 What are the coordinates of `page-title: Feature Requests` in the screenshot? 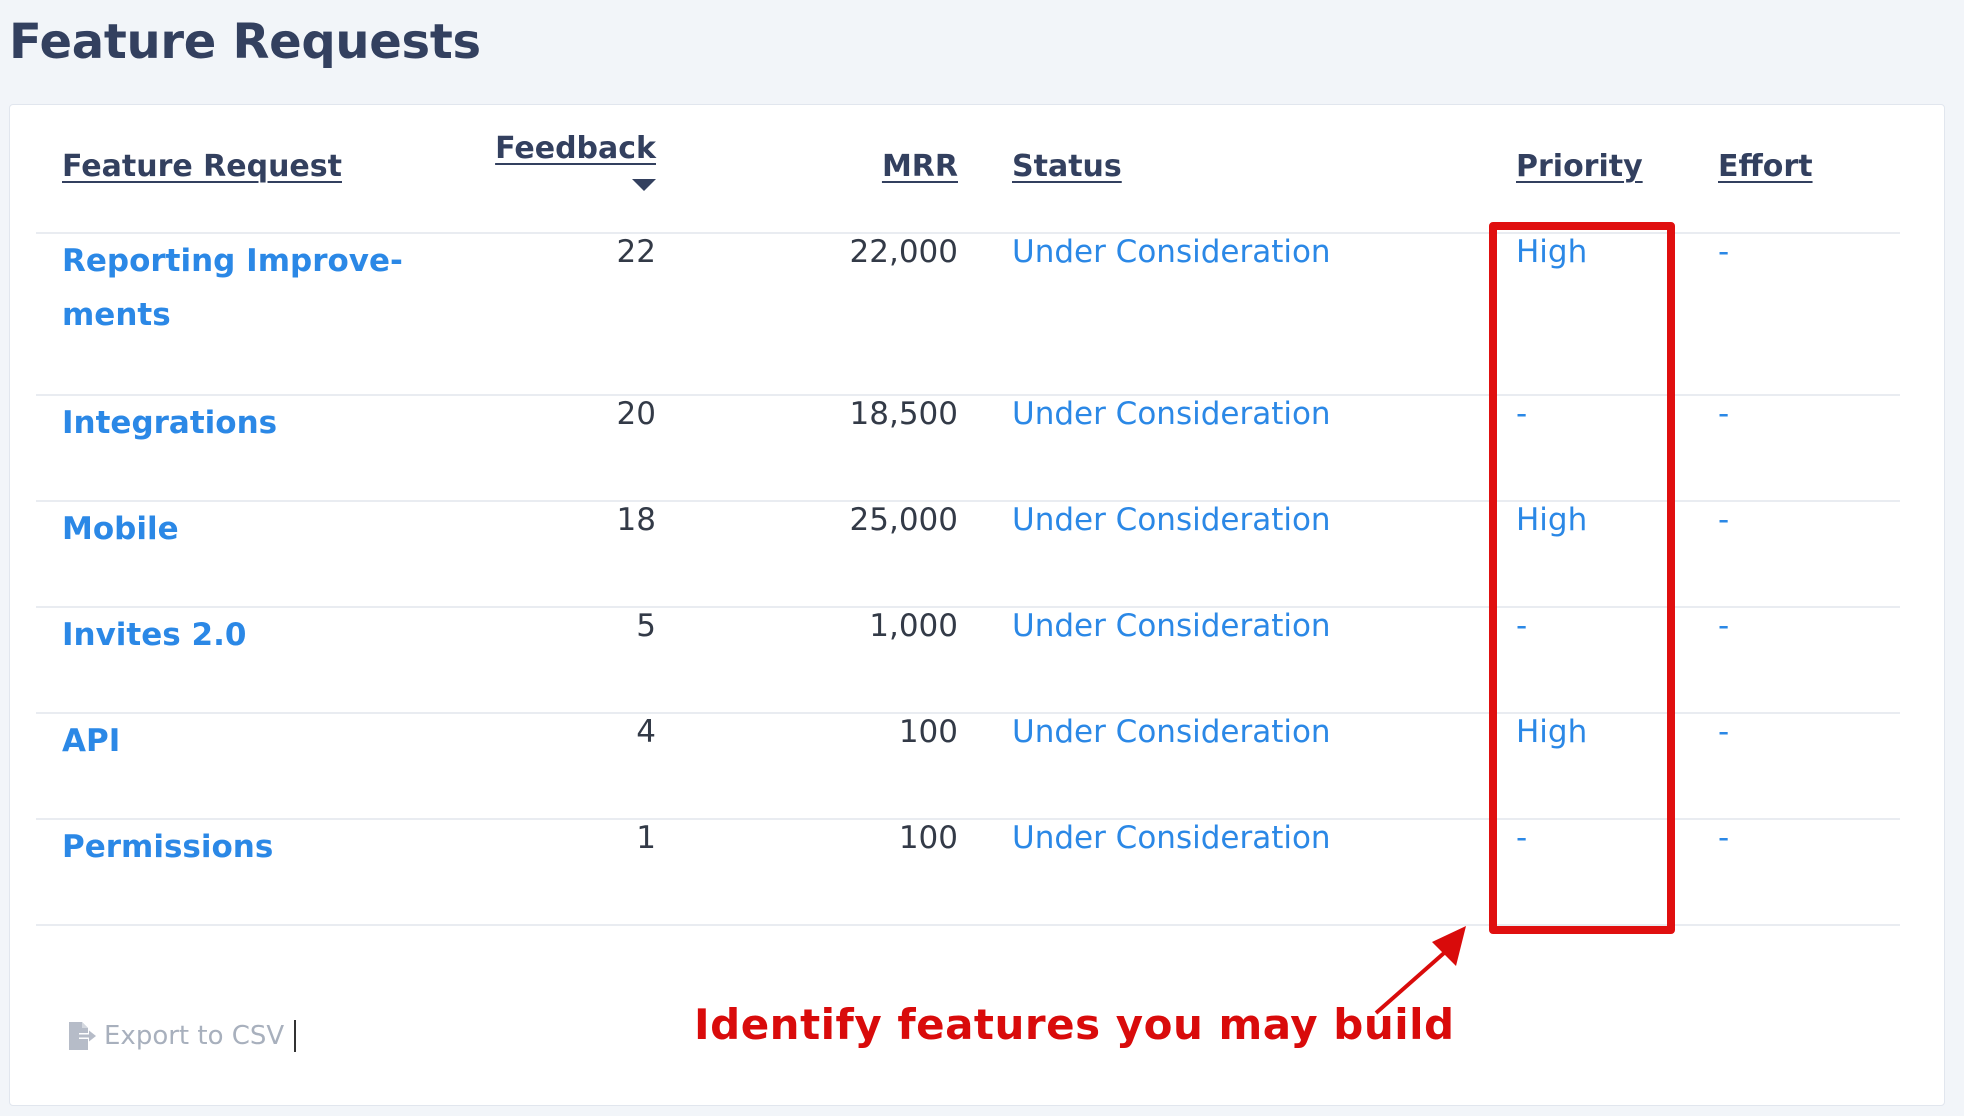 It's located at (245, 42).